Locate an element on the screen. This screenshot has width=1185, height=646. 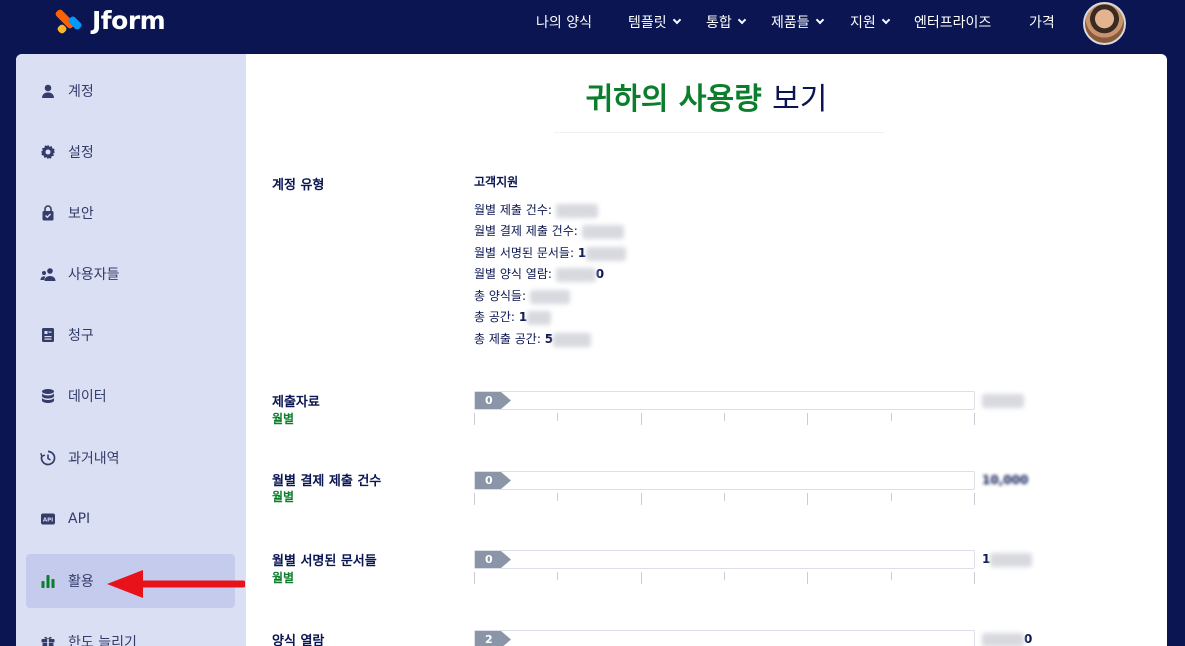
user-avatar is located at coordinates (1104, 23).